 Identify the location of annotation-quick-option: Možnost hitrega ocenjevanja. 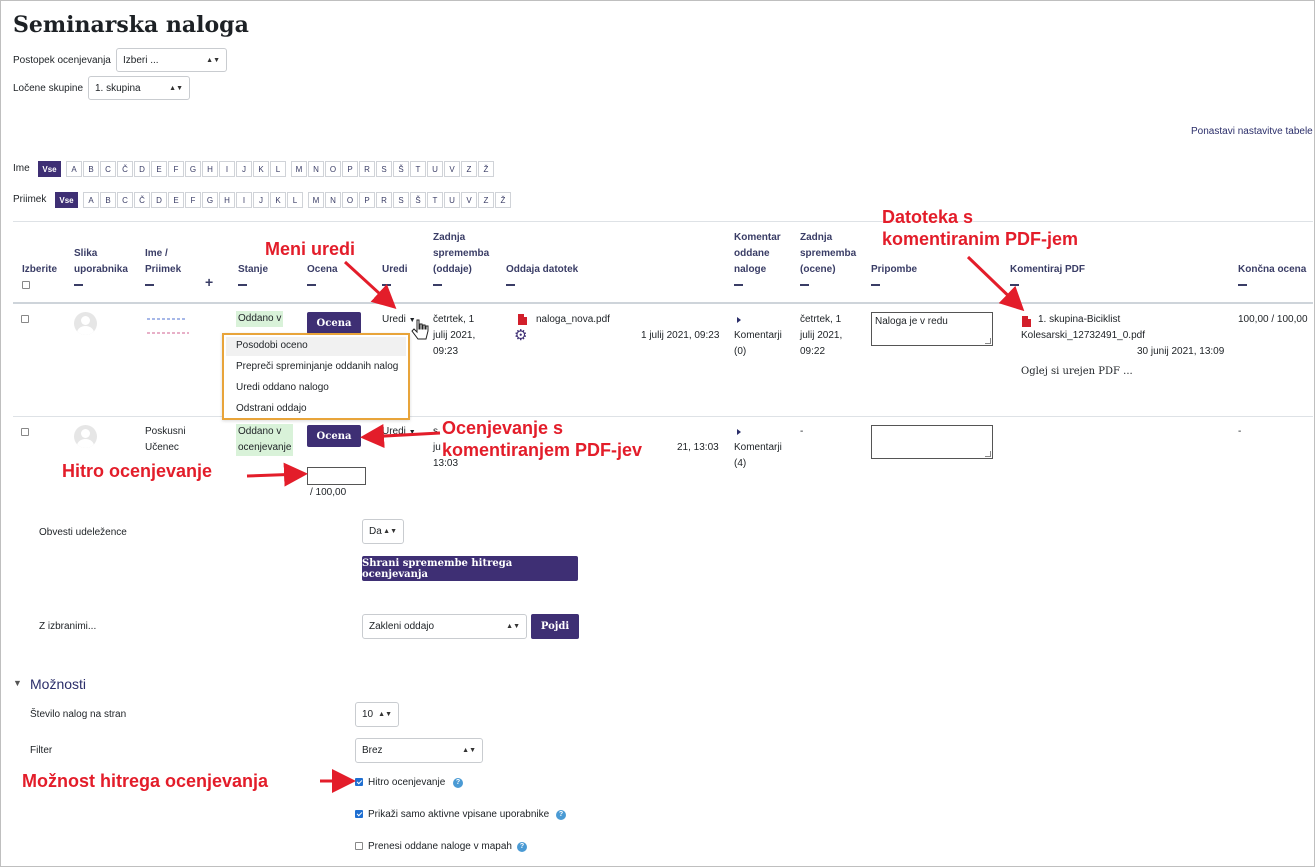
(145, 781).